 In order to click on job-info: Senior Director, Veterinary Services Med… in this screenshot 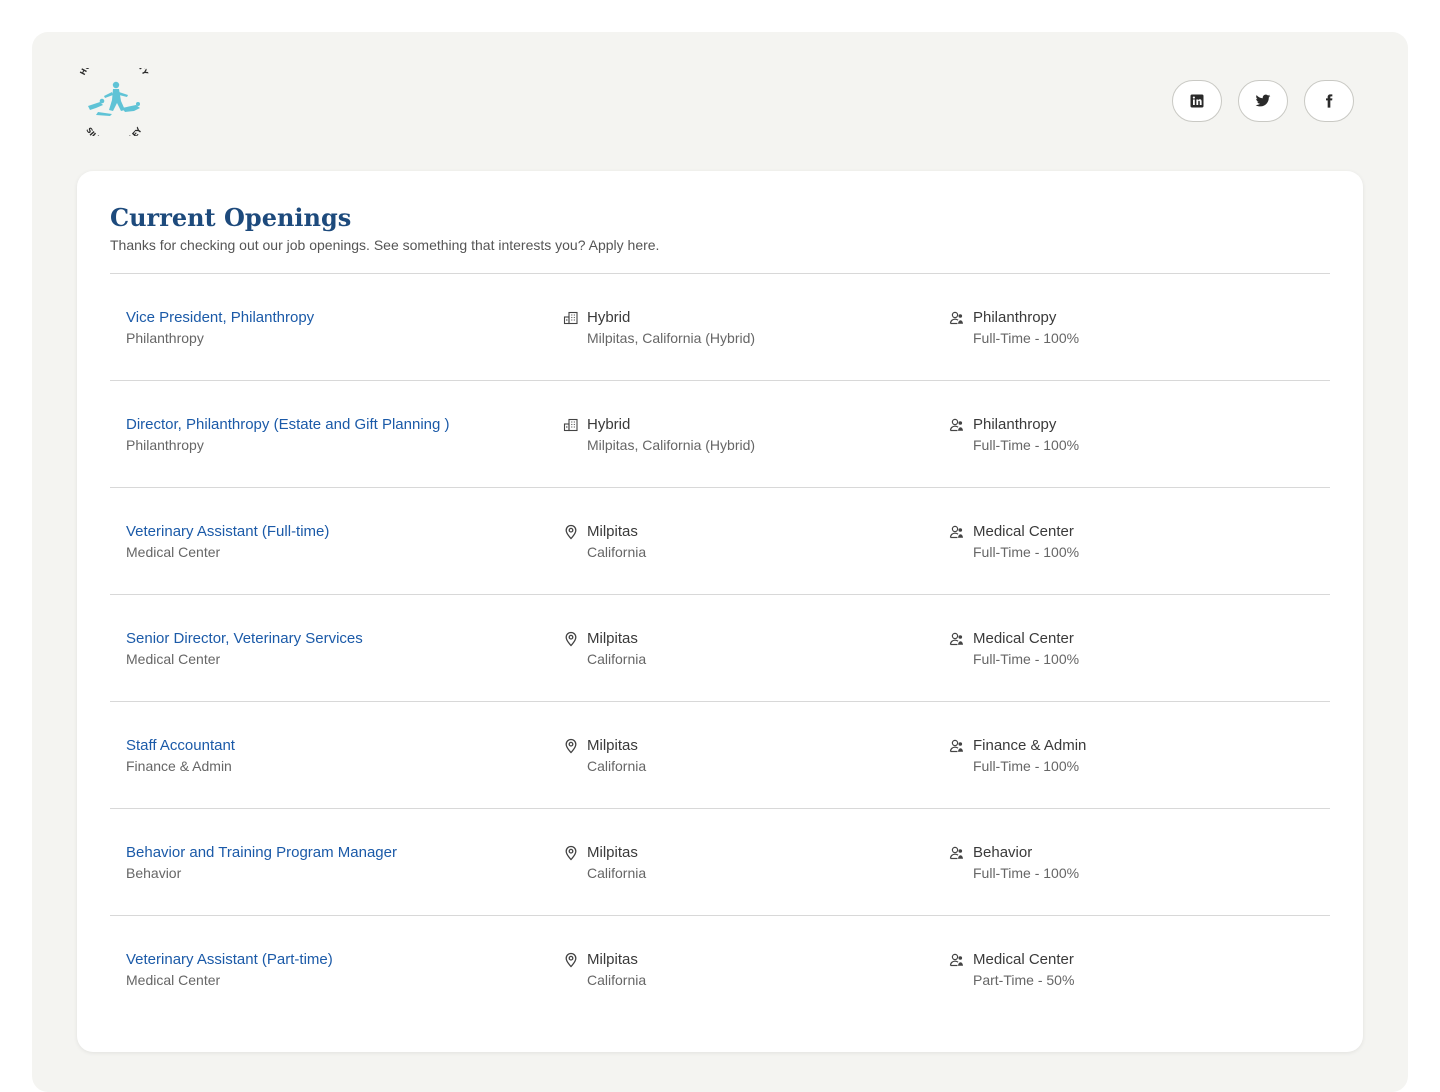, I will do `click(244, 649)`.